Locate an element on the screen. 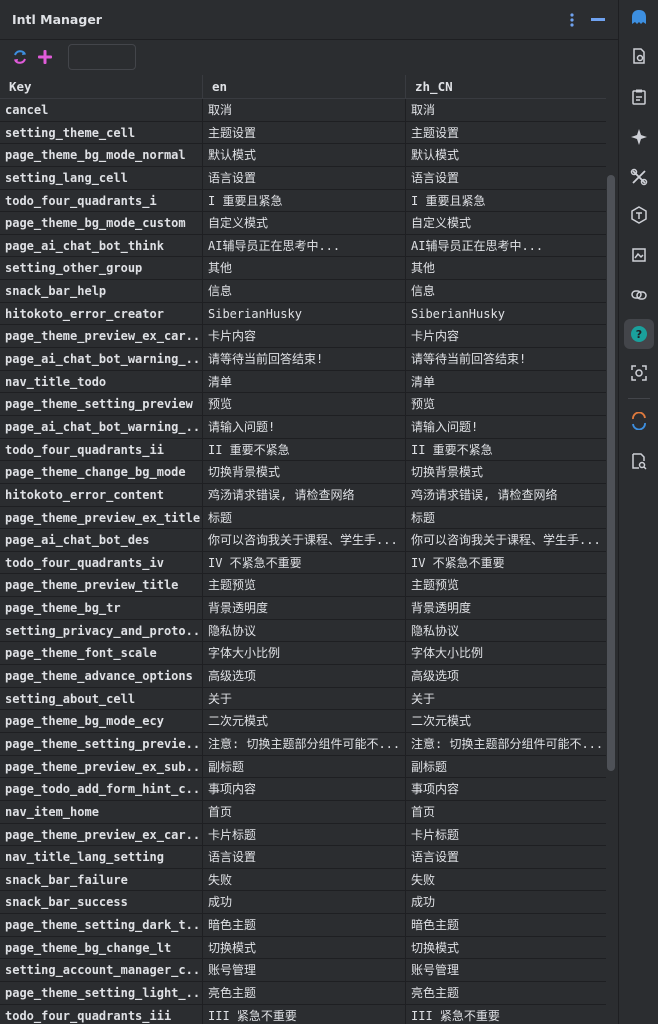 Image resolution: width=658 pixels, height=1024 pixels. key-cell: page_theme_change_bg_mode is located at coordinates (101, 472).